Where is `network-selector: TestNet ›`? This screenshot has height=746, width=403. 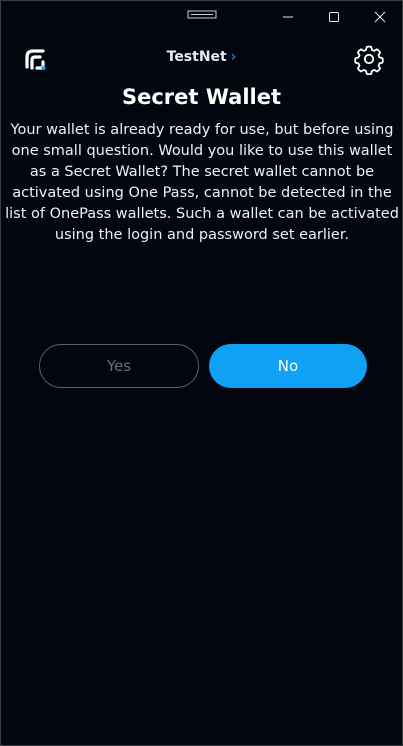
network-selector: TestNet › is located at coordinates (201, 57).